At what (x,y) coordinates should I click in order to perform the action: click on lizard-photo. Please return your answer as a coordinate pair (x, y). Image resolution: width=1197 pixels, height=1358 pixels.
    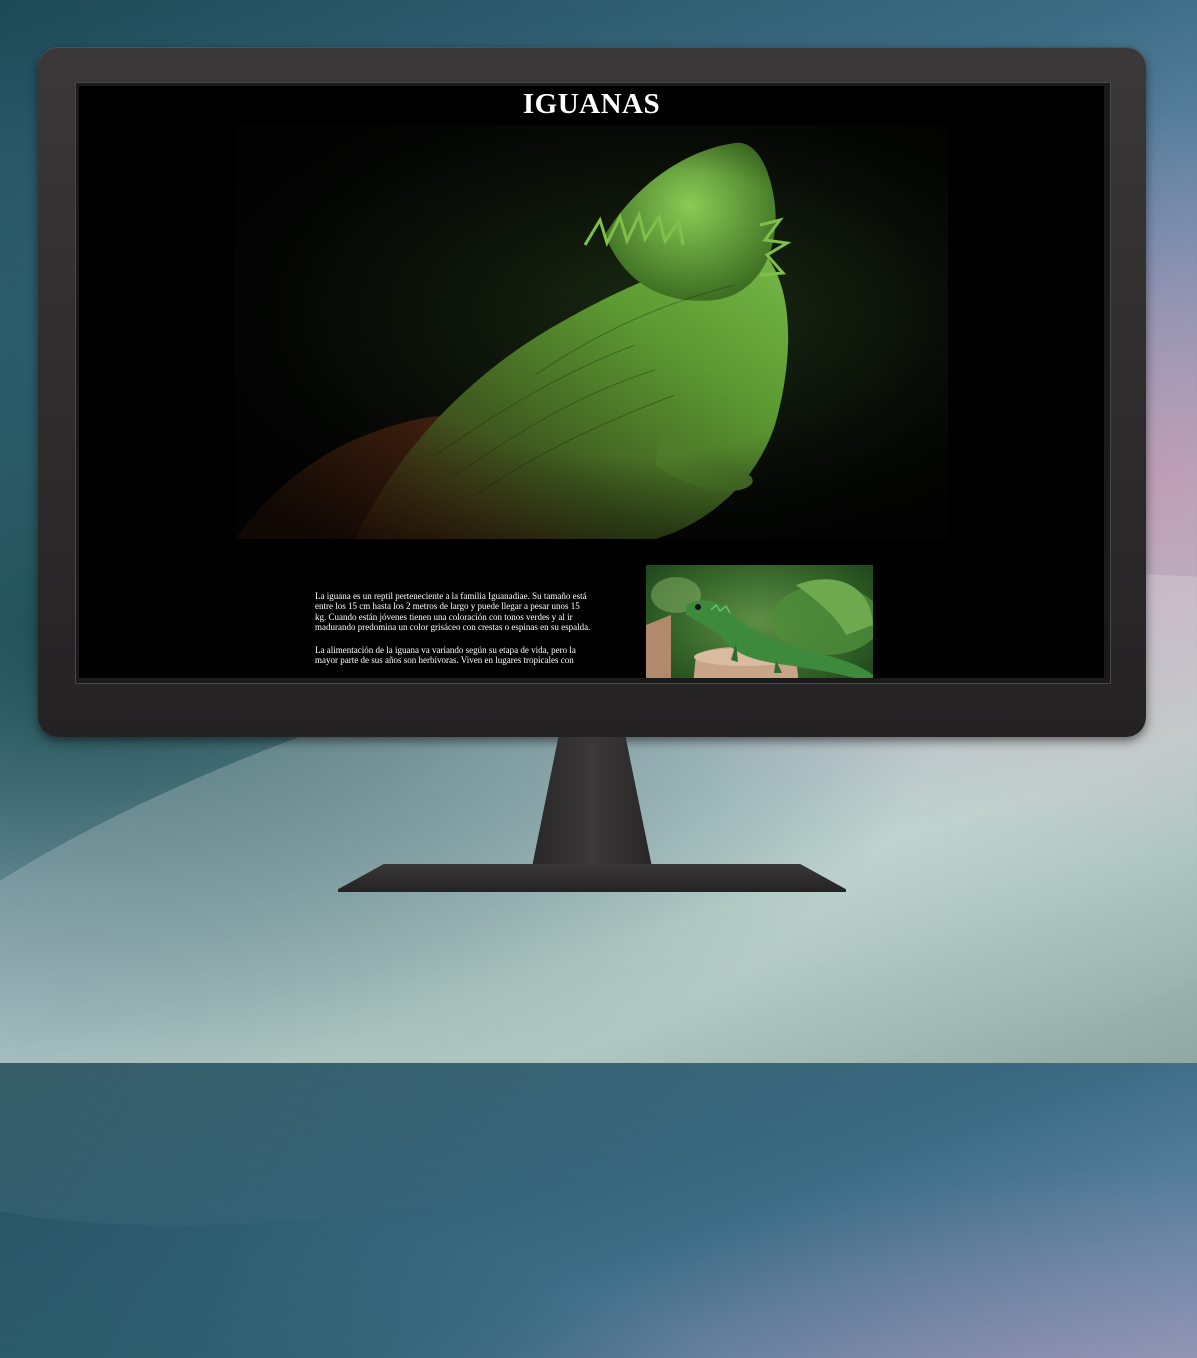
    Looking at the image, I should click on (759, 621).